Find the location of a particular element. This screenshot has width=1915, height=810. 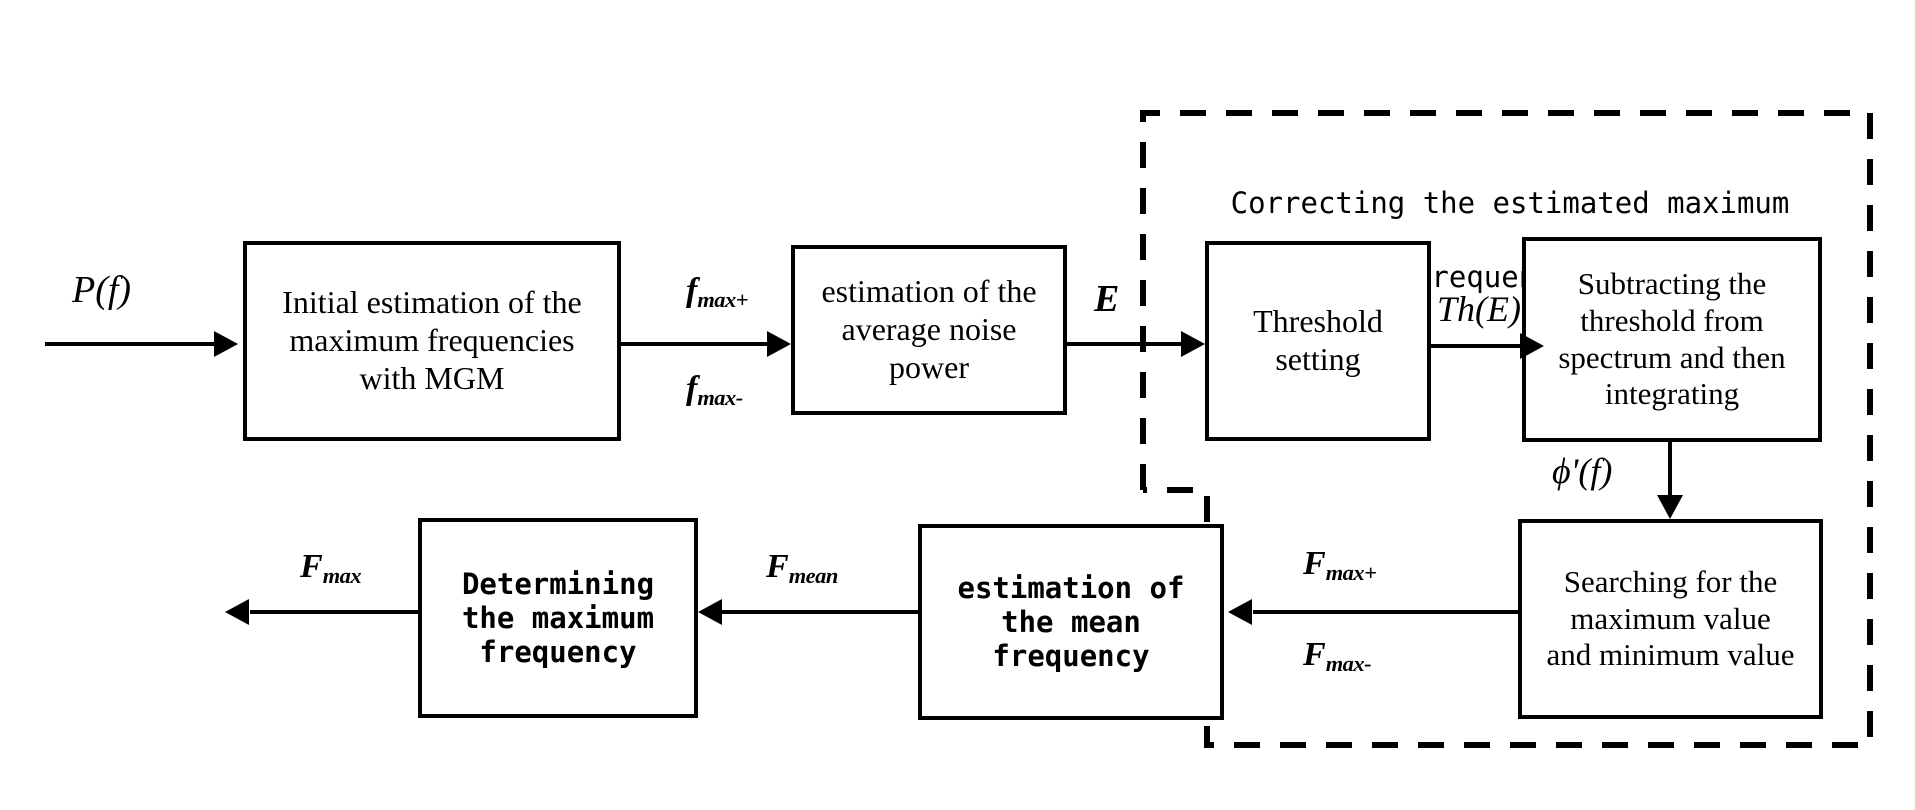

box-noise-power-line2: average noise is located at coordinates (929, 329).